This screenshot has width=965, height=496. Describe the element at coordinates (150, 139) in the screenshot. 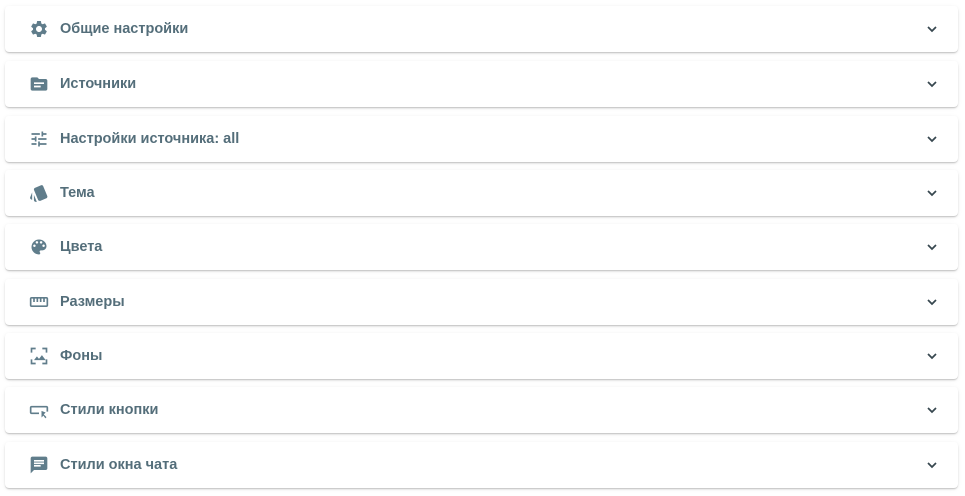

I see `panel-label: Настройки источника: all` at that location.